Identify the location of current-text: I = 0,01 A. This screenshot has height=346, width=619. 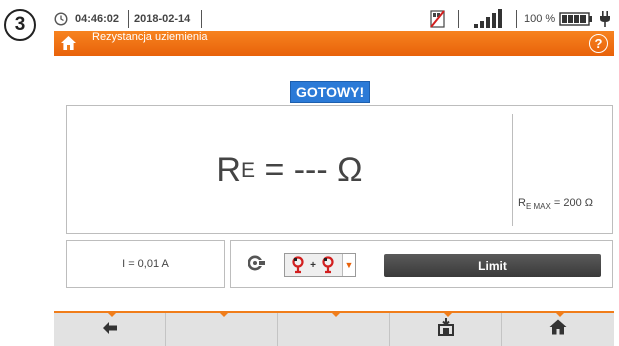
(145, 264).